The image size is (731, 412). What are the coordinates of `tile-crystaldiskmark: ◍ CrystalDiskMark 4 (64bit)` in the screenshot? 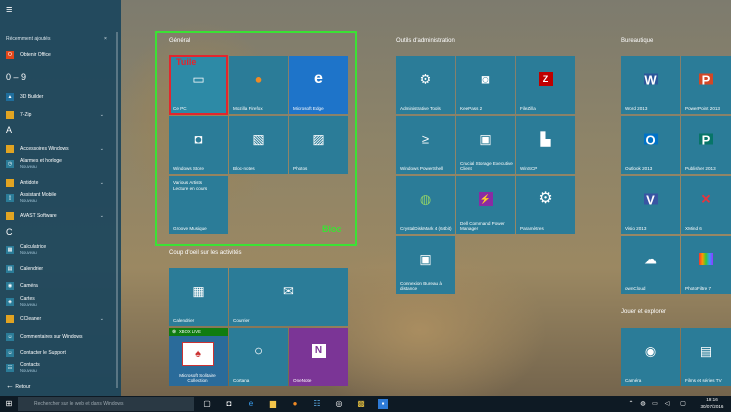 It's located at (425, 205).